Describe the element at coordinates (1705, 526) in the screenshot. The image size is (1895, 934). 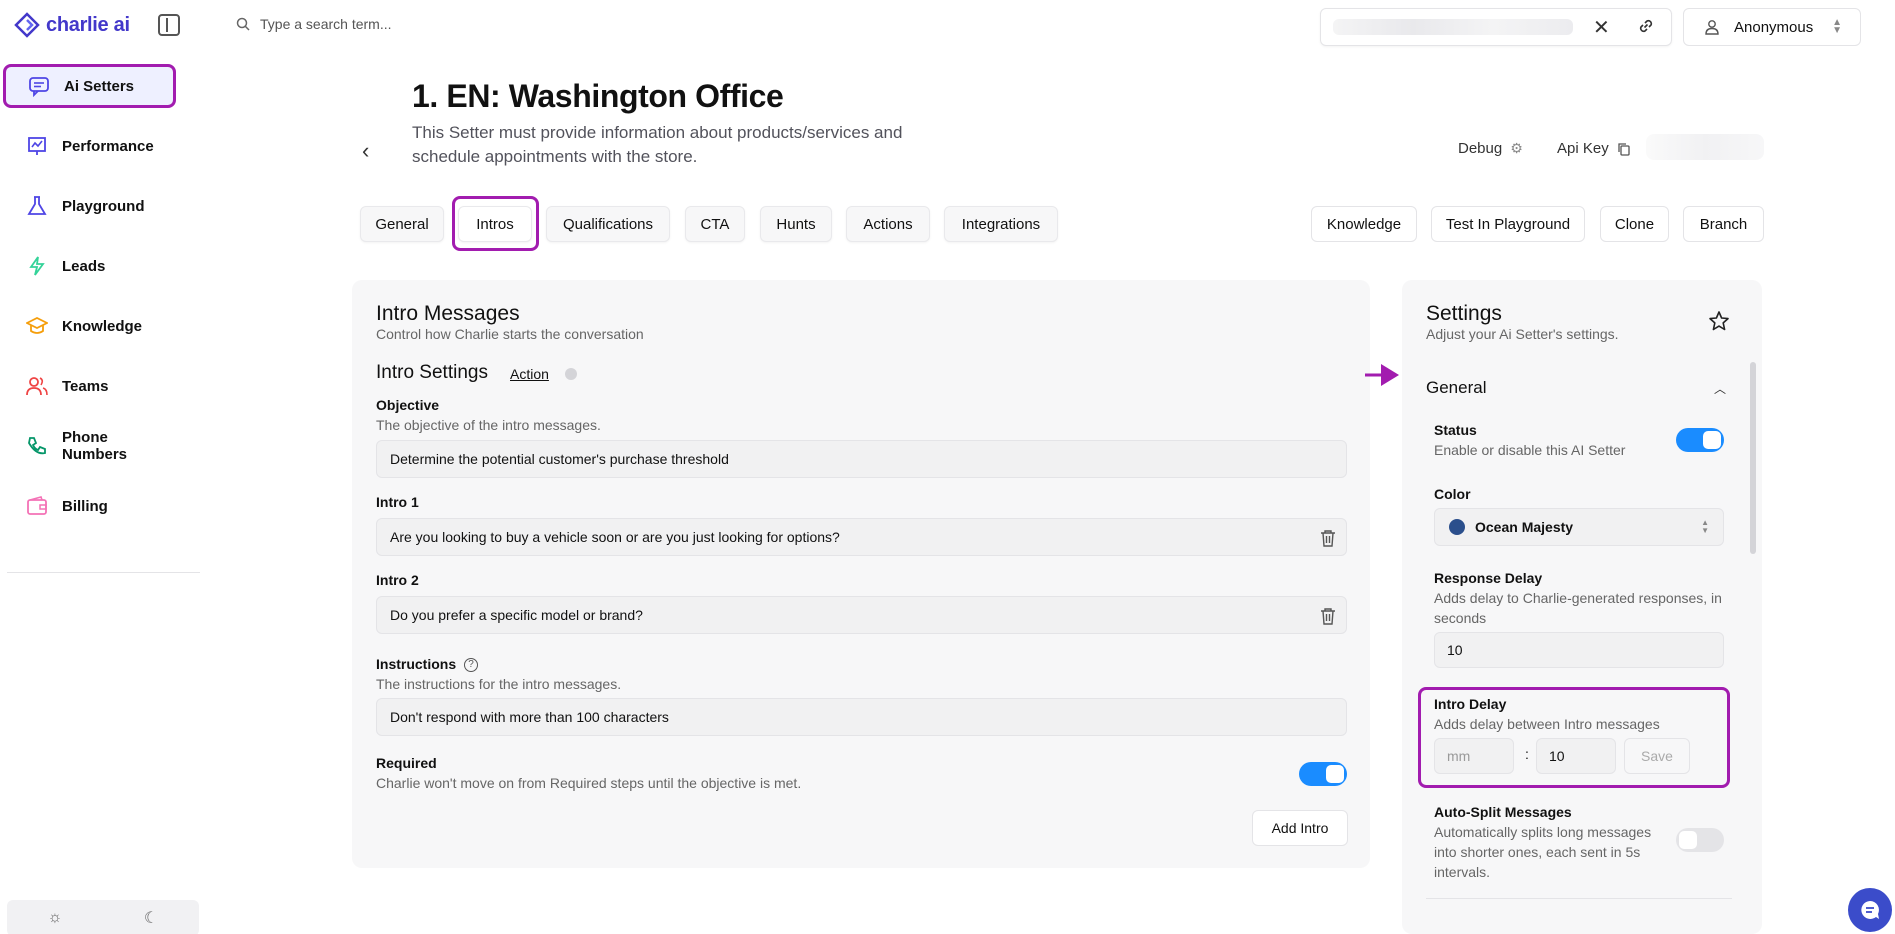
I see `chevron-updown-icon: ▲ ▼` at that location.